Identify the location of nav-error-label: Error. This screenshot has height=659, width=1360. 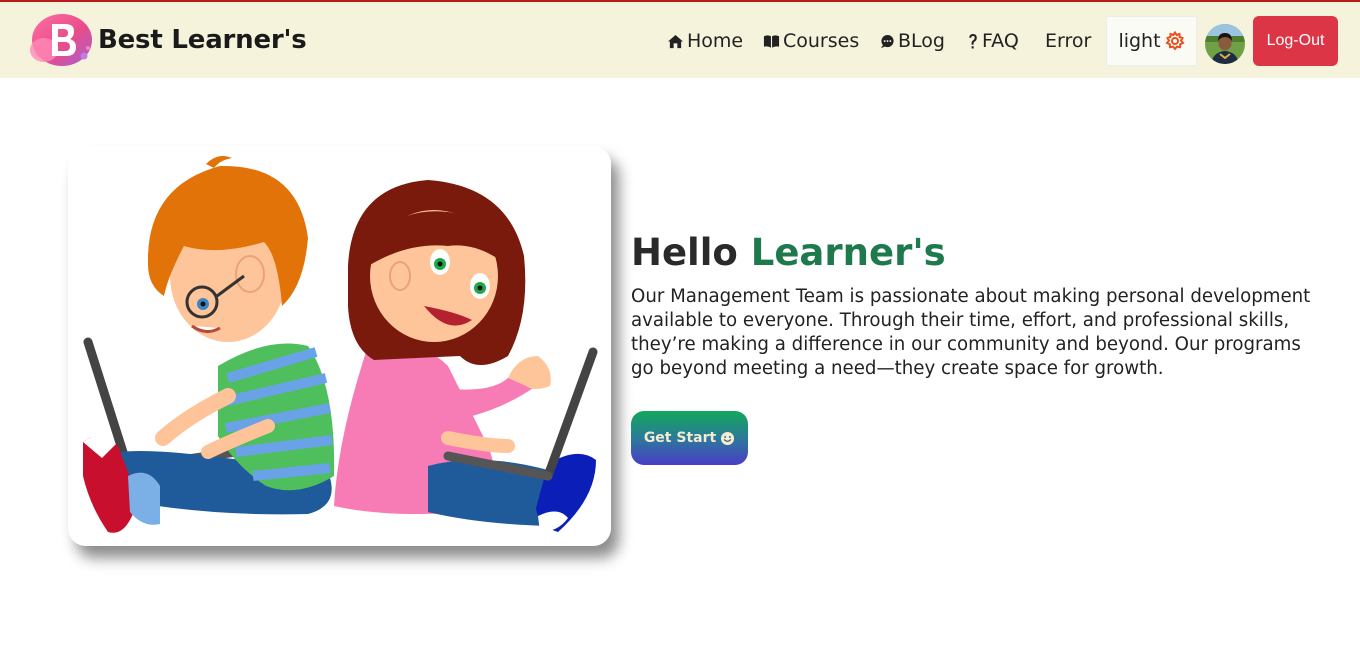
(1068, 41).